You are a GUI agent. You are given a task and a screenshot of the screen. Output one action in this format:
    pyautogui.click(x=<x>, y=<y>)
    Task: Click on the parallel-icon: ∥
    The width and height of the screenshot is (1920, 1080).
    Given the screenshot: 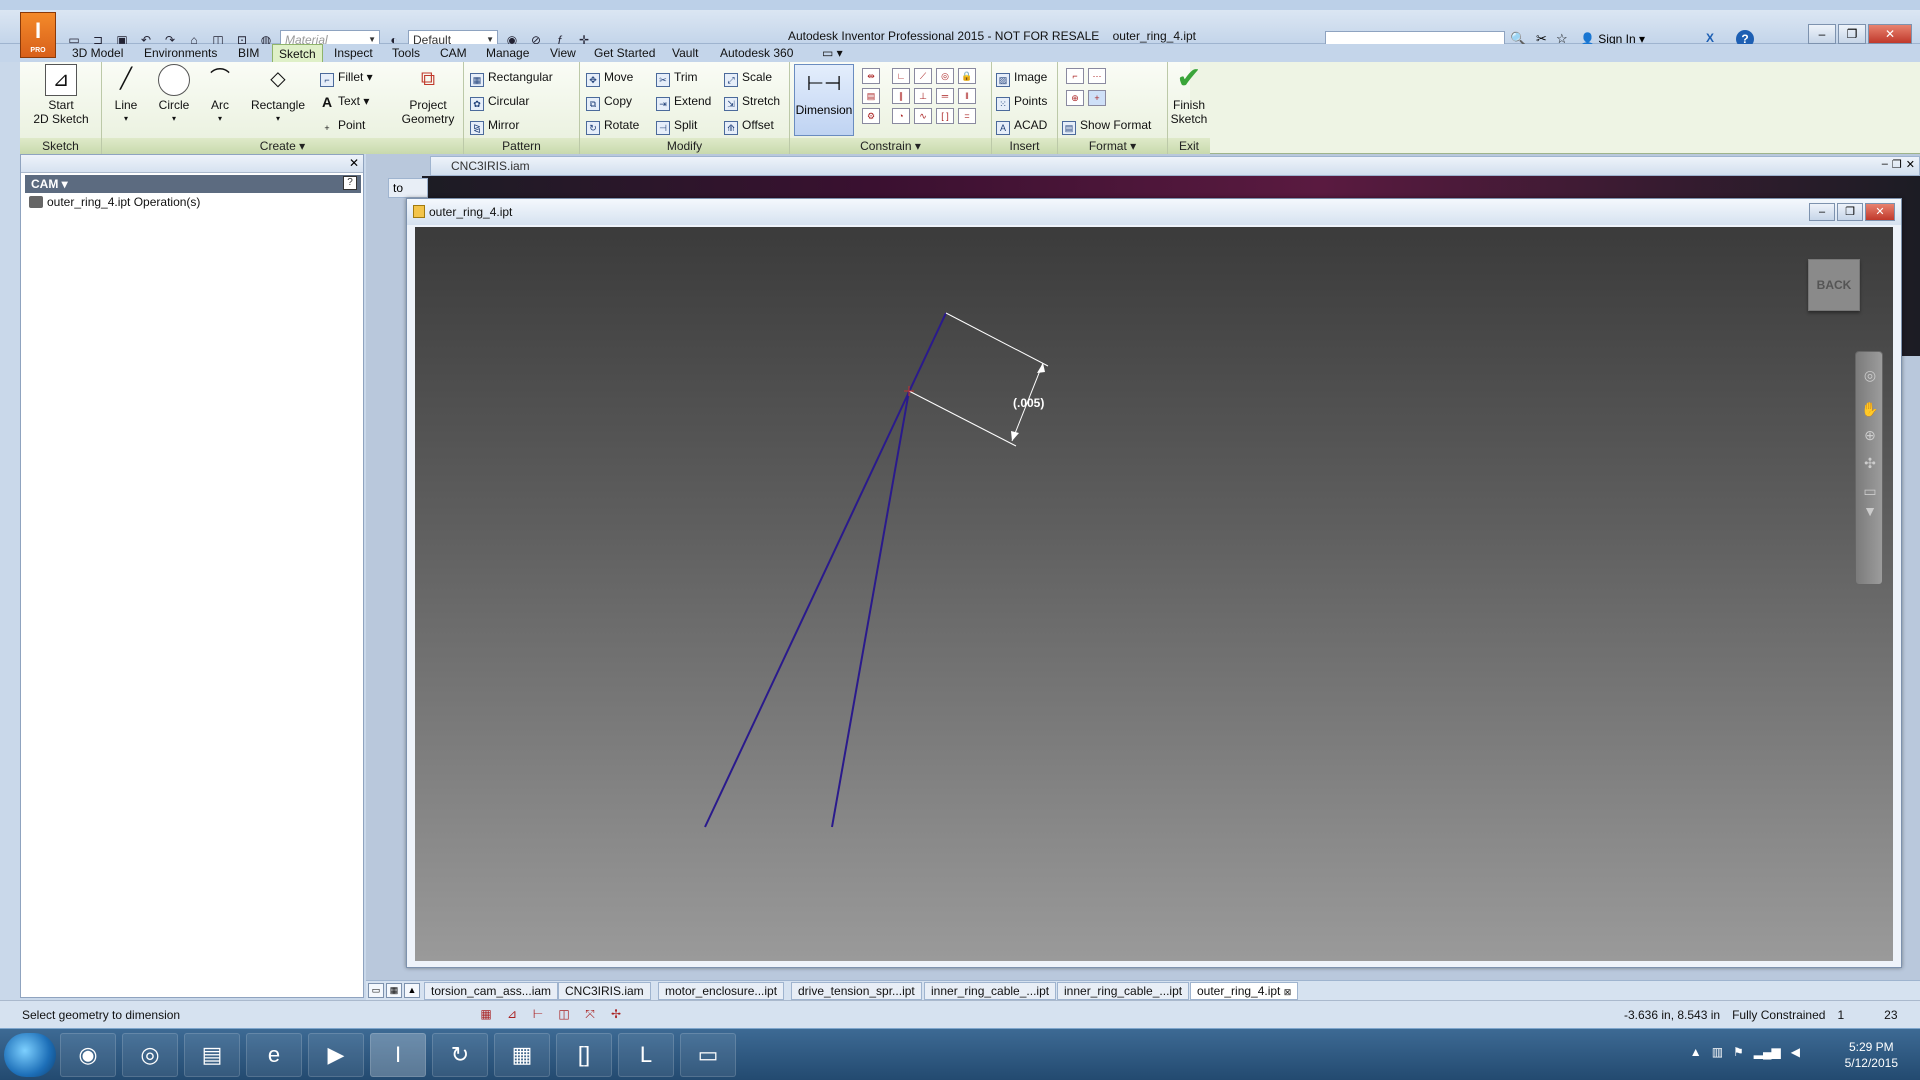 What is the action you would take?
    pyautogui.click(x=901, y=96)
    